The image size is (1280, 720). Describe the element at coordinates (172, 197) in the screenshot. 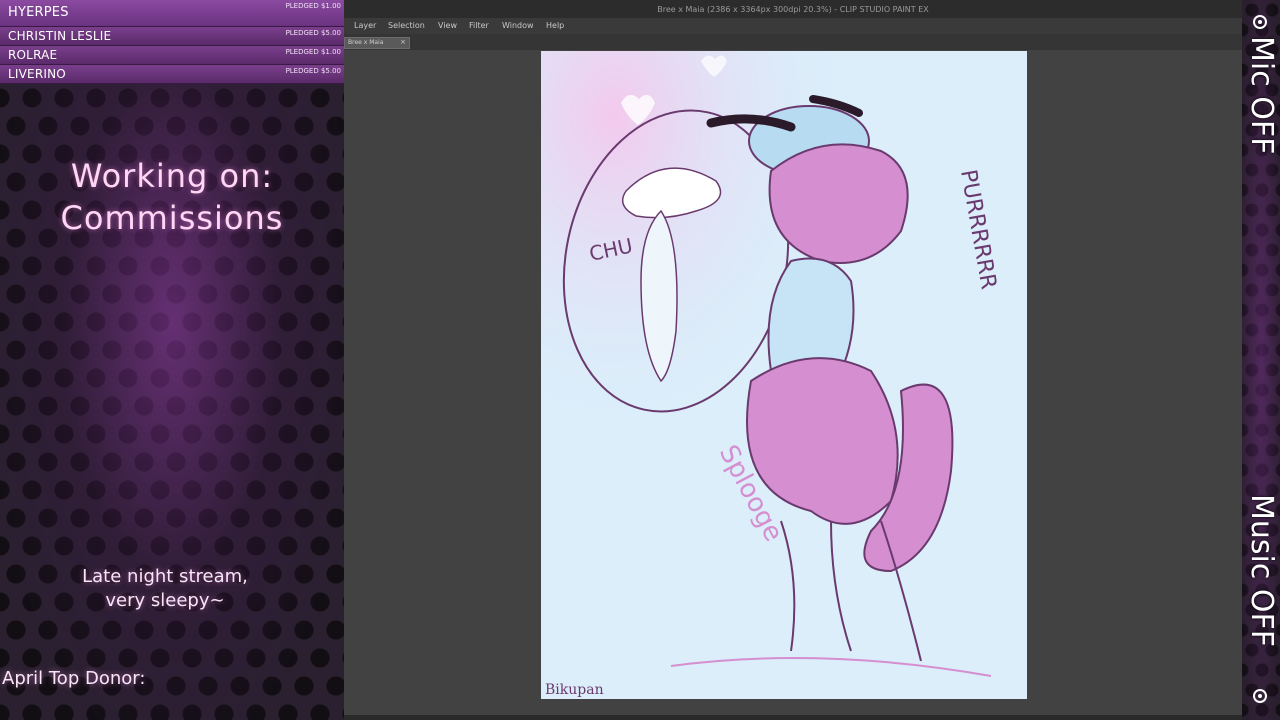

I see `working-on-heading: Working on: Commissions` at that location.